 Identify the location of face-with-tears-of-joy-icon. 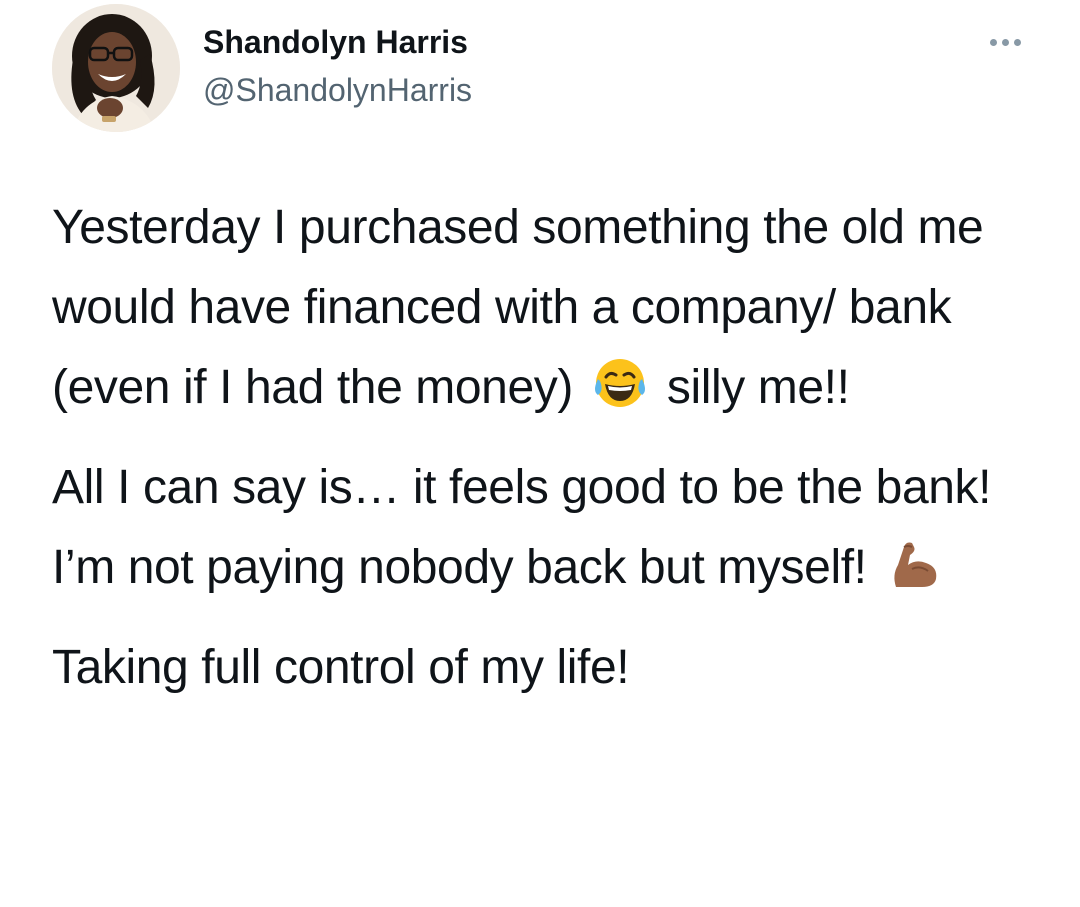
(620, 383).